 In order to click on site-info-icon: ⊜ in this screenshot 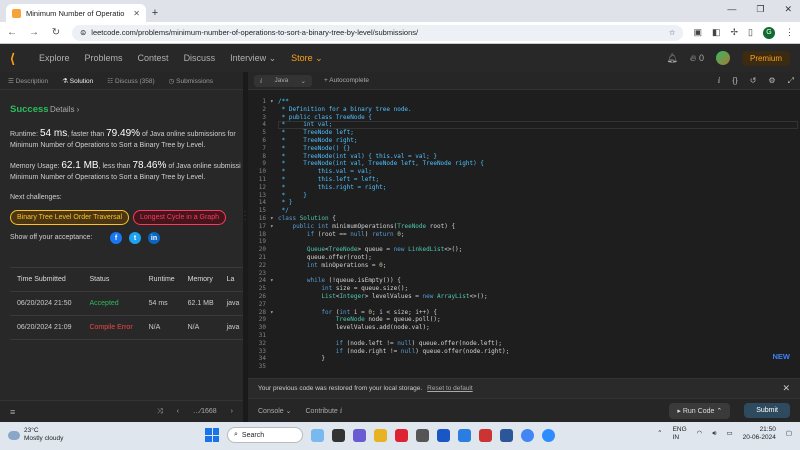, I will do `click(83, 32)`.